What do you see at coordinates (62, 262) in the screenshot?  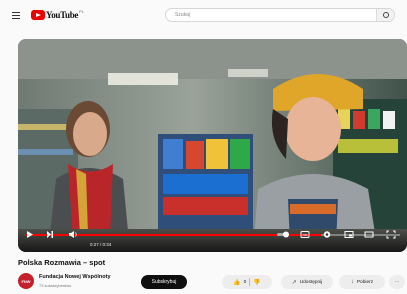 I see `video-title: Polska Rozmawia – spot` at bounding box center [62, 262].